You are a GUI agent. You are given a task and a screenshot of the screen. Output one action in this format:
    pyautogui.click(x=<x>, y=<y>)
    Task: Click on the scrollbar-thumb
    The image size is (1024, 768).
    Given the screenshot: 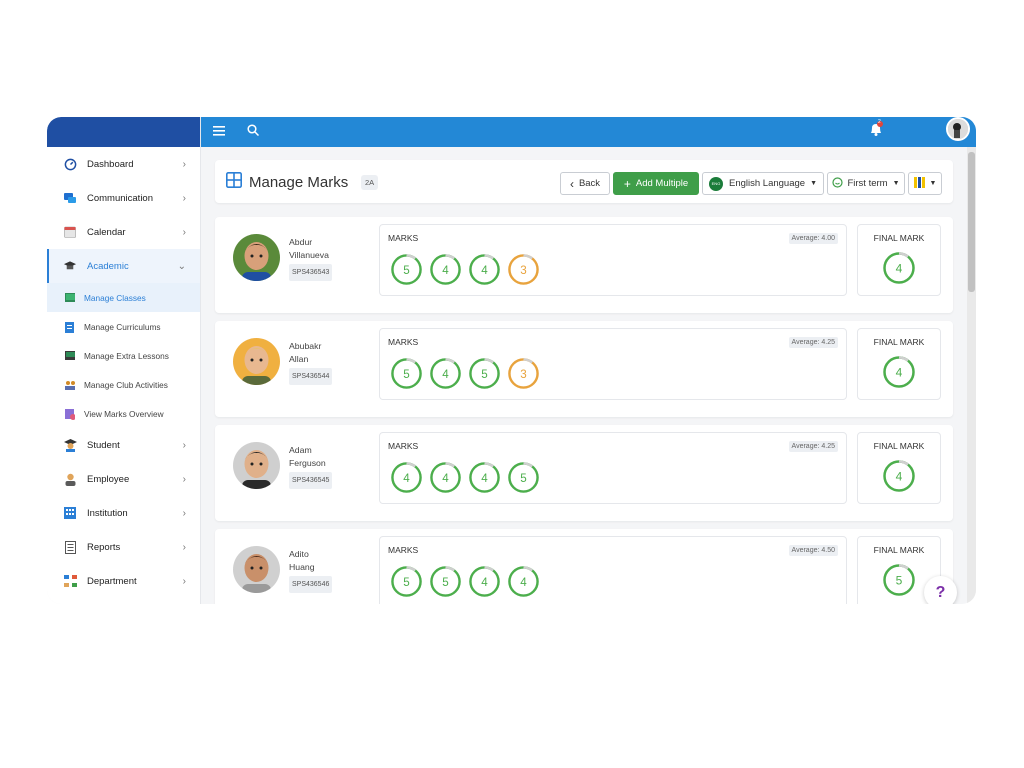 What is the action you would take?
    pyautogui.click(x=971, y=222)
    